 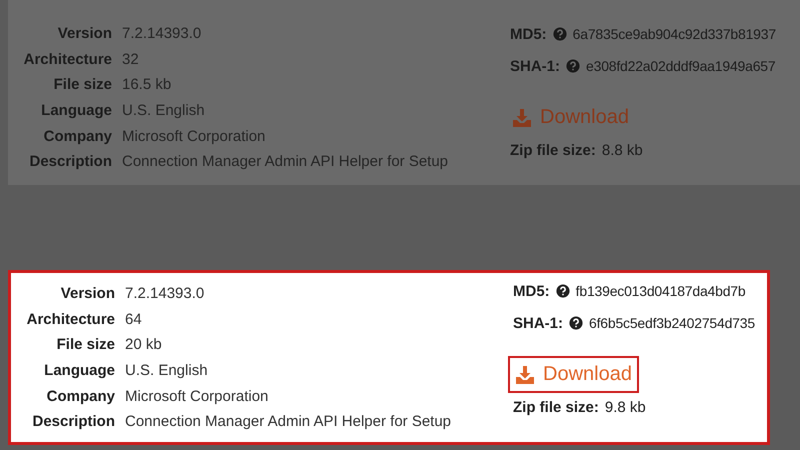 I want to click on zip-size-value: 9.8 kb, so click(x=625, y=407).